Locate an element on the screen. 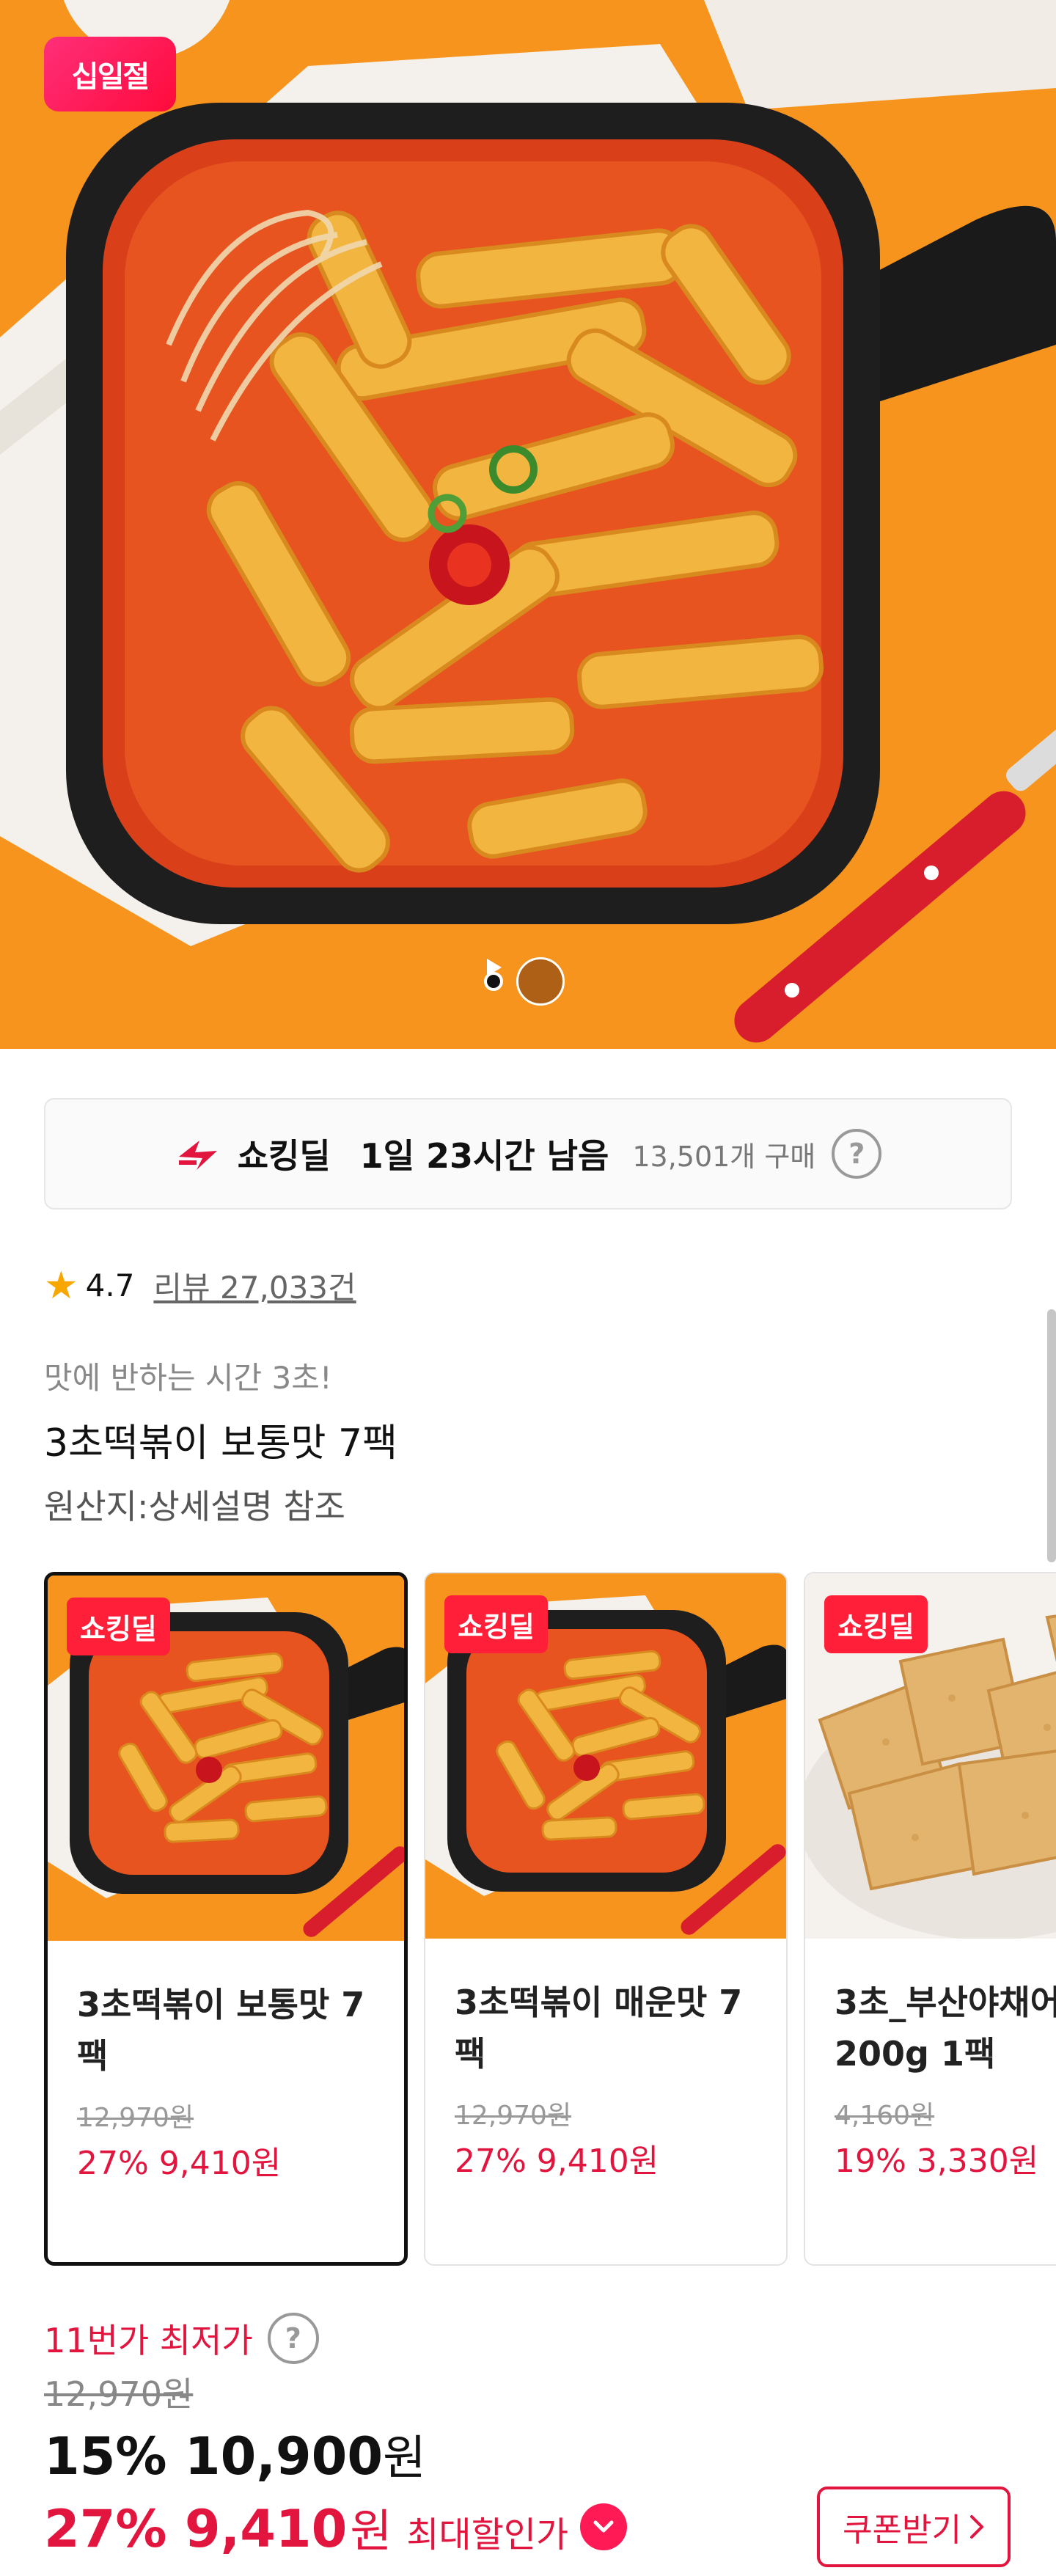  11-day-sale-badge: 십일절 is located at coordinates (110, 74).